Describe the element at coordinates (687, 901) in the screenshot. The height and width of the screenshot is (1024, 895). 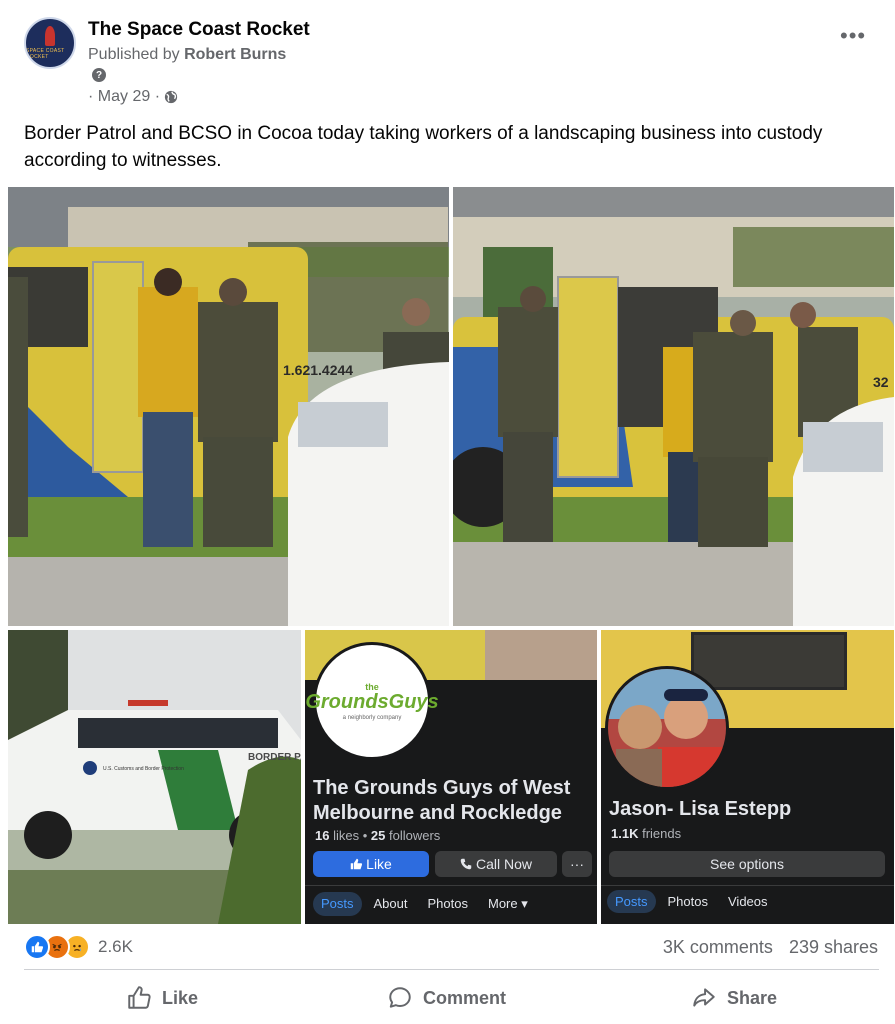
I see `profile-tab-photos: Photos` at that location.